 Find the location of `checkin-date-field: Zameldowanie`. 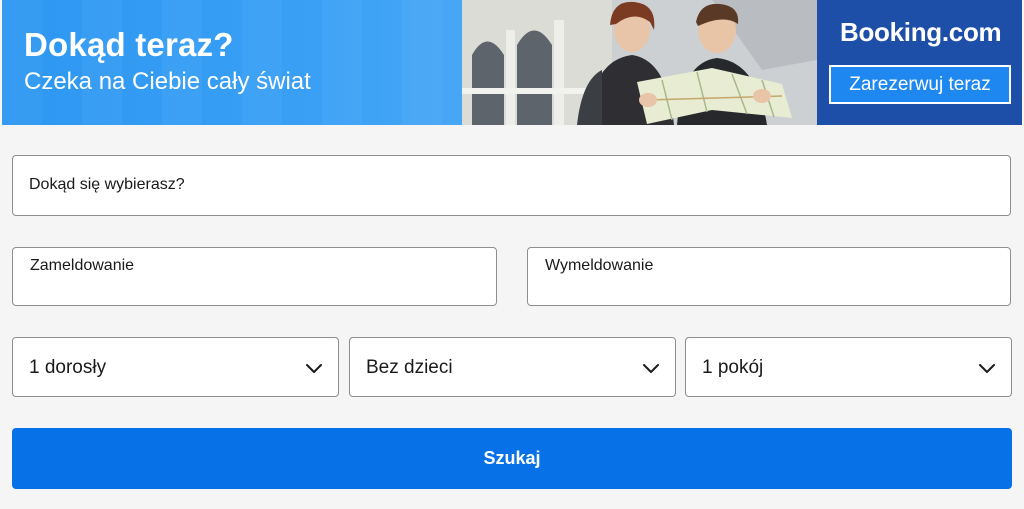

checkin-date-field: Zameldowanie is located at coordinates (254, 276).